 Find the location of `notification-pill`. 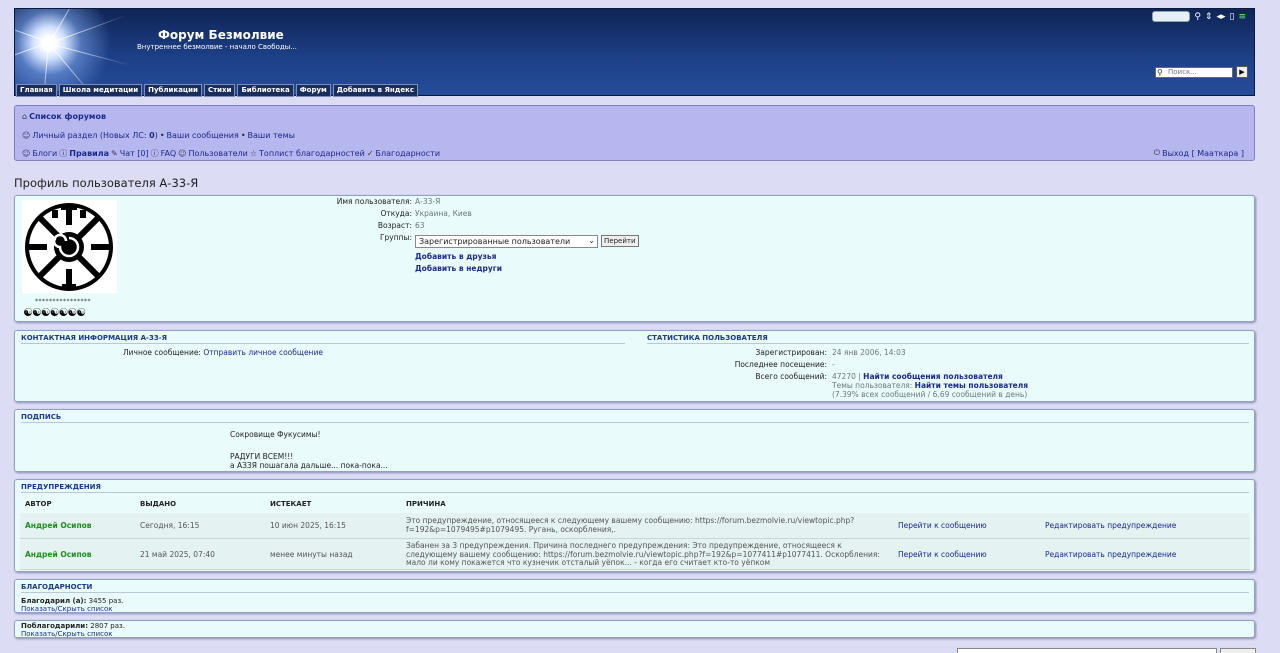

notification-pill is located at coordinates (1171, 16).